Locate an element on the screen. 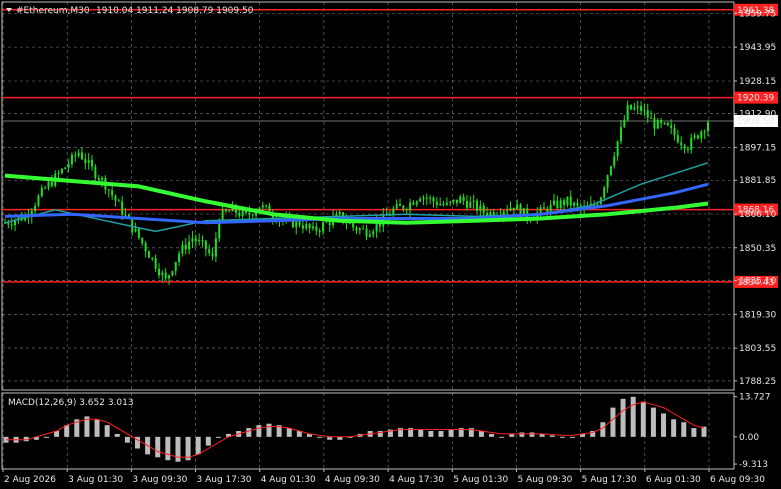 This screenshot has height=489, width=781. price-tick-label: 1881.85 is located at coordinates (757, 181).